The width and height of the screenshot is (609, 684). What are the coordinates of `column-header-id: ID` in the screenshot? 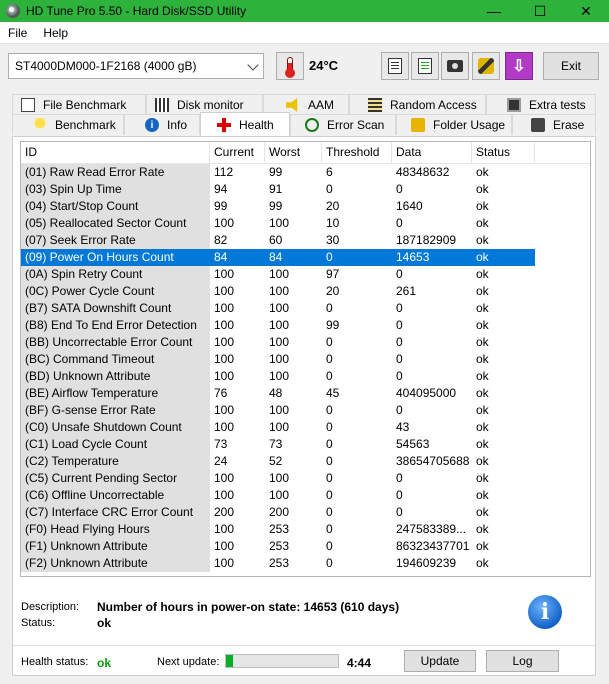 It's located at (115, 152).